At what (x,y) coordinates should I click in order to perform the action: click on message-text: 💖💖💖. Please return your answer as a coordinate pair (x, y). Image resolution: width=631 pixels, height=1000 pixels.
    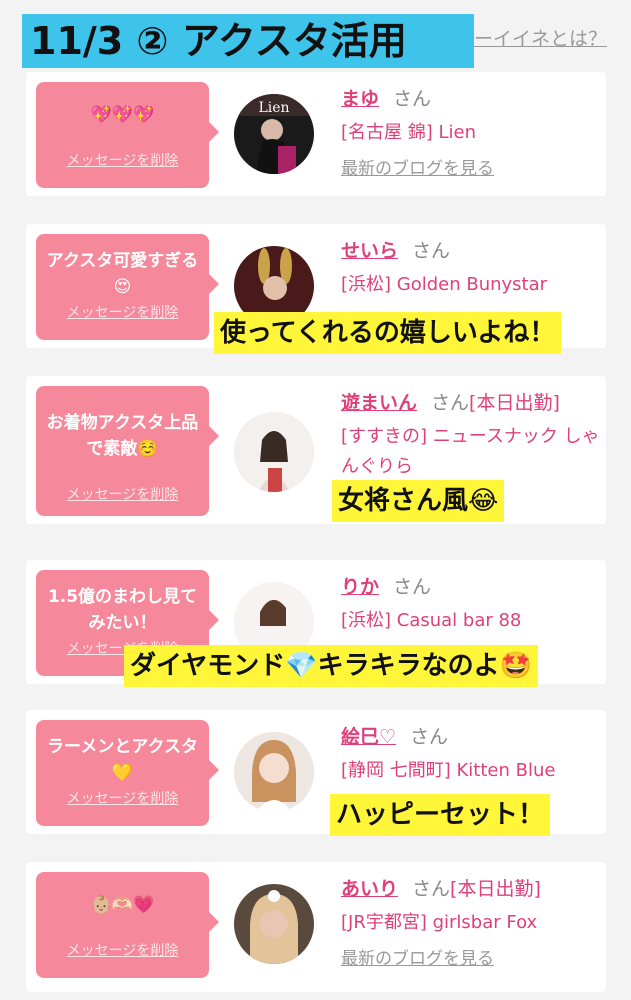
    Looking at the image, I should click on (122, 115).